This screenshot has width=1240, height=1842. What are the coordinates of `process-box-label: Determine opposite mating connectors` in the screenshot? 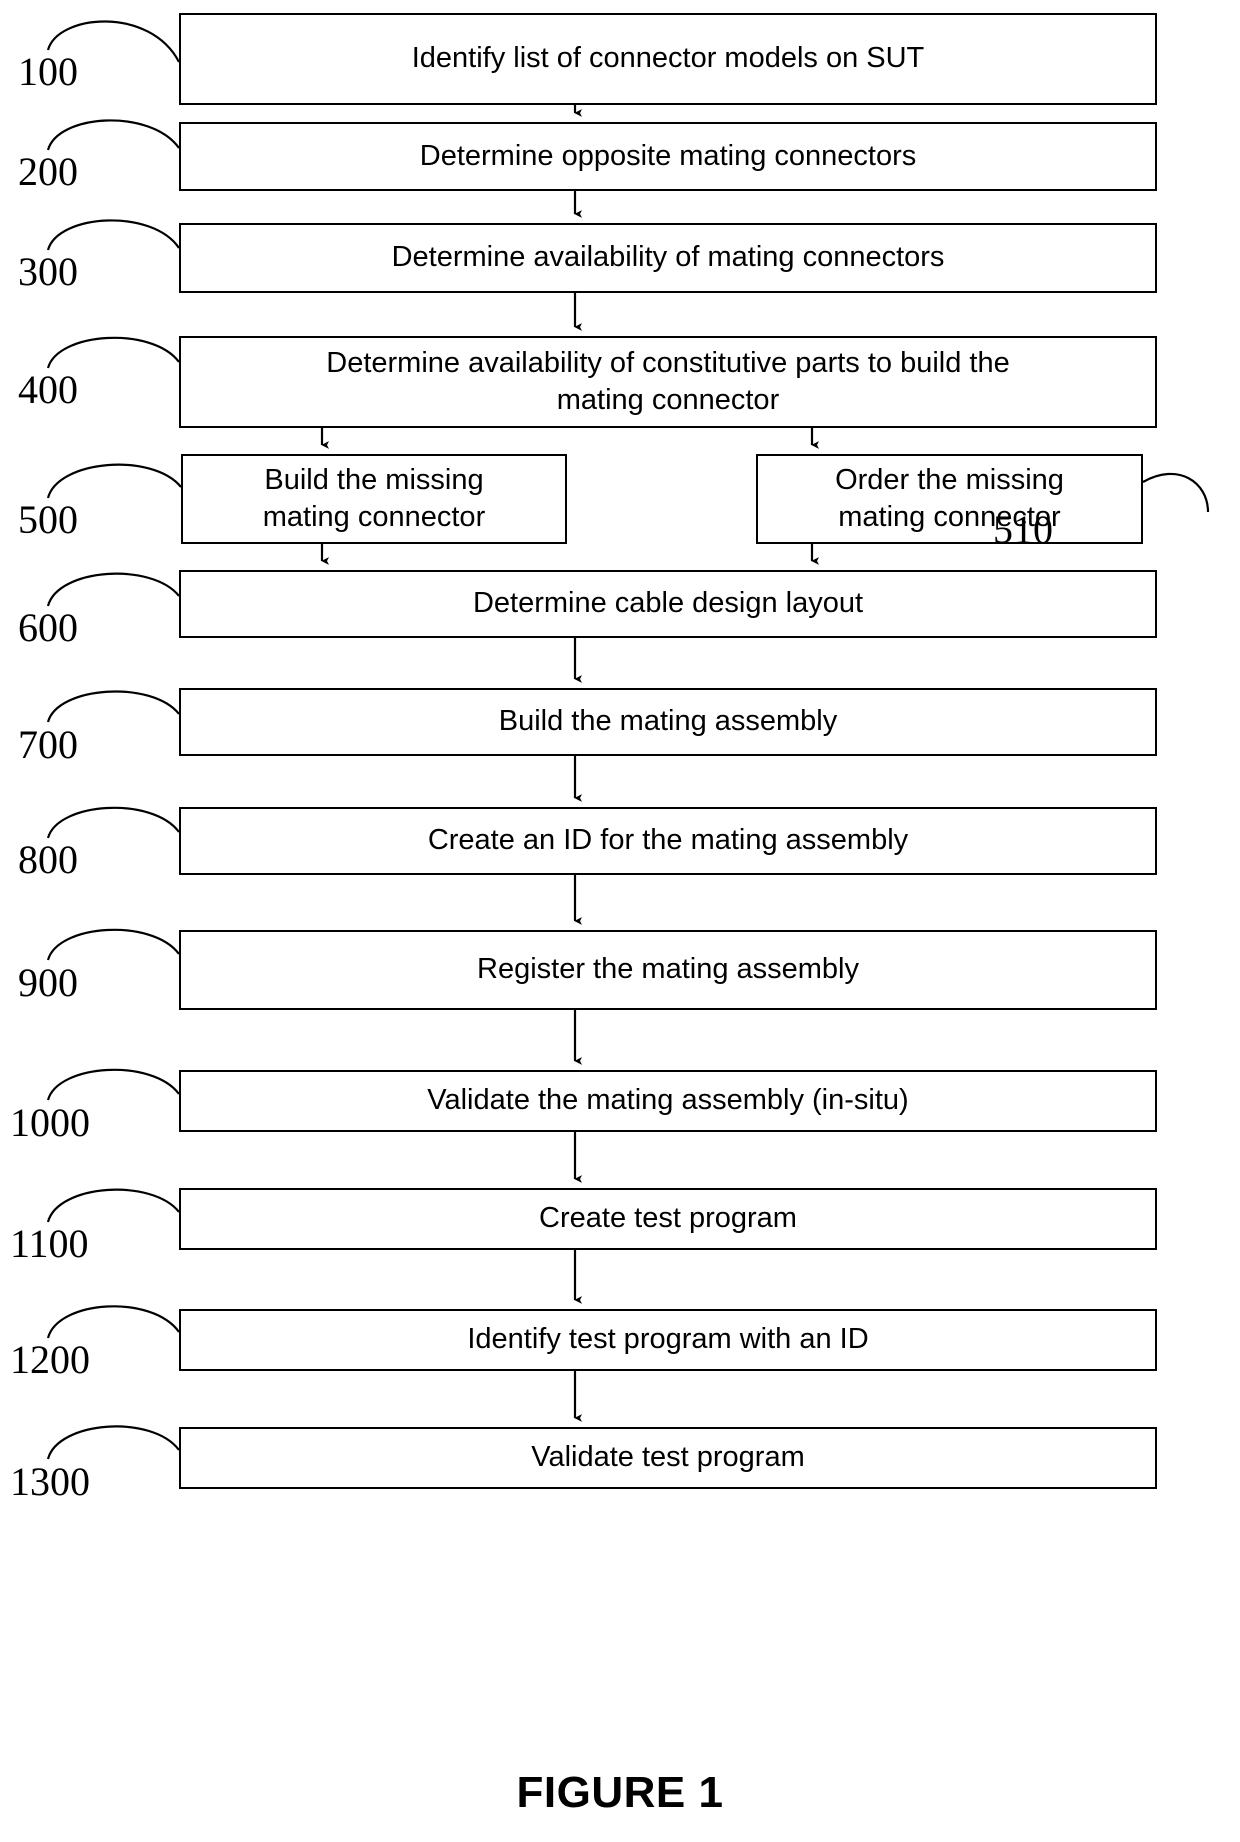 It's located at (668, 155).